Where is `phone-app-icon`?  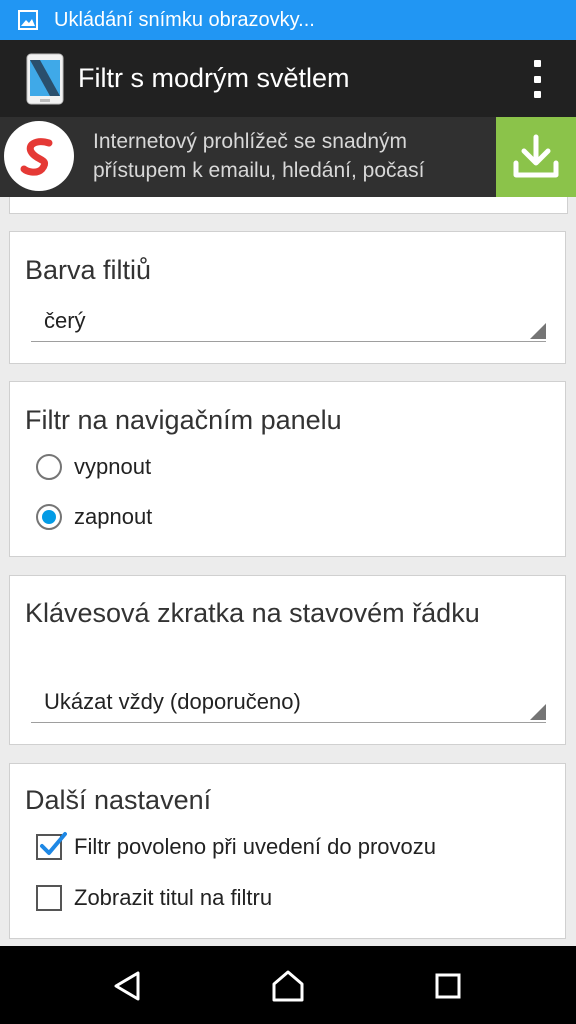
phone-app-icon is located at coordinates (45, 79).